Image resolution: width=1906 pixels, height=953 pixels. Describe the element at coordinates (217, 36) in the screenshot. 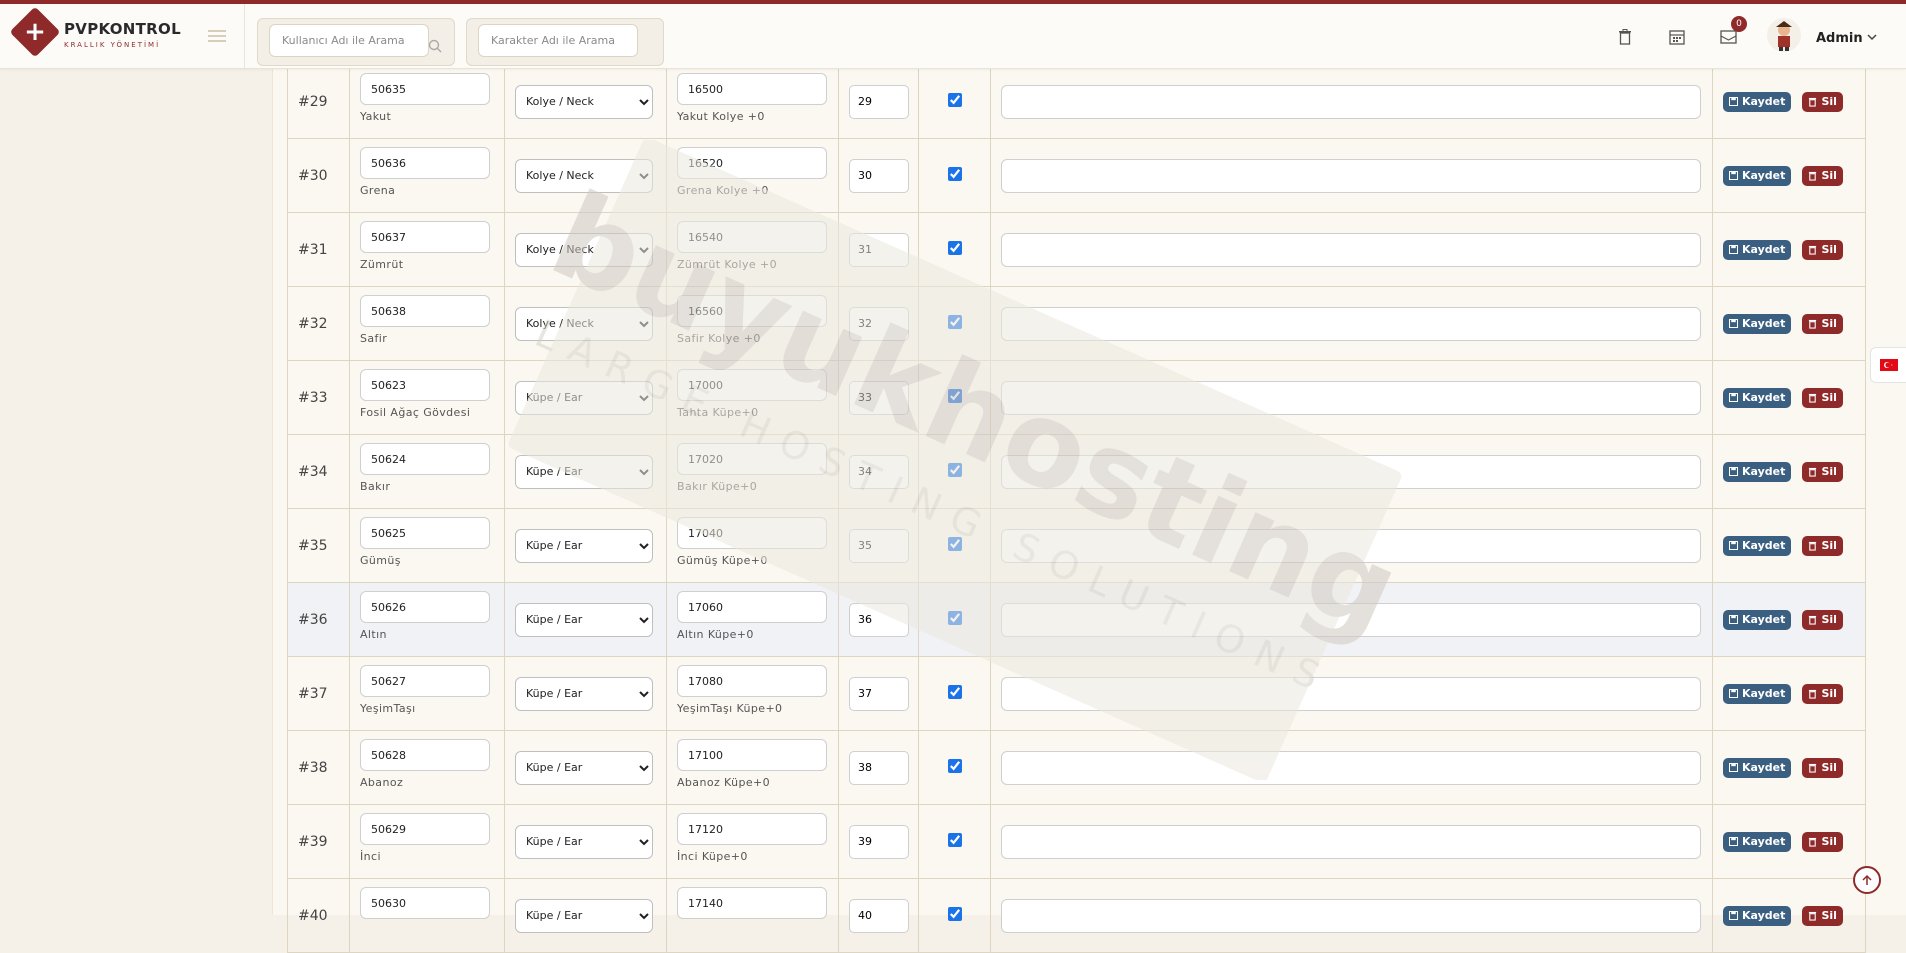

I see `menu-icon` at that location.